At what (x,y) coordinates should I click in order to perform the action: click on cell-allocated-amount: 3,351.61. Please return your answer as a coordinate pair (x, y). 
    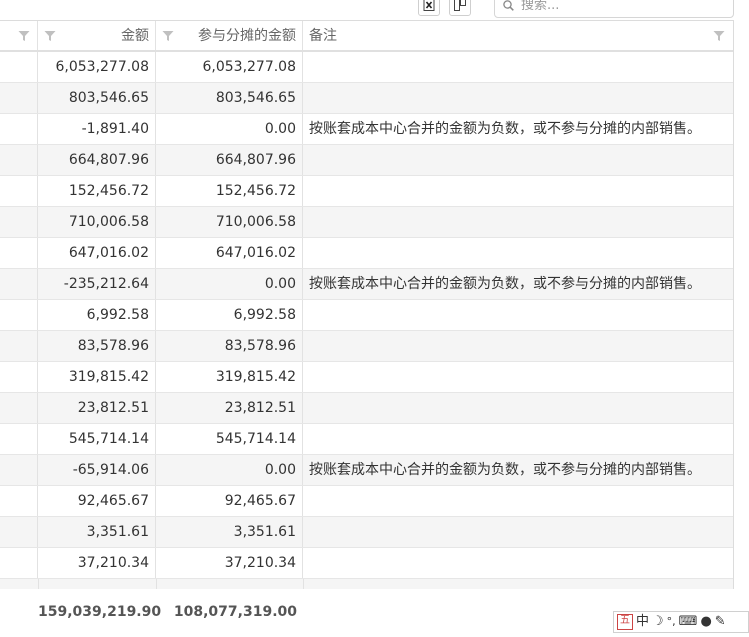
    Looking at the image, I should click on (229, 532).